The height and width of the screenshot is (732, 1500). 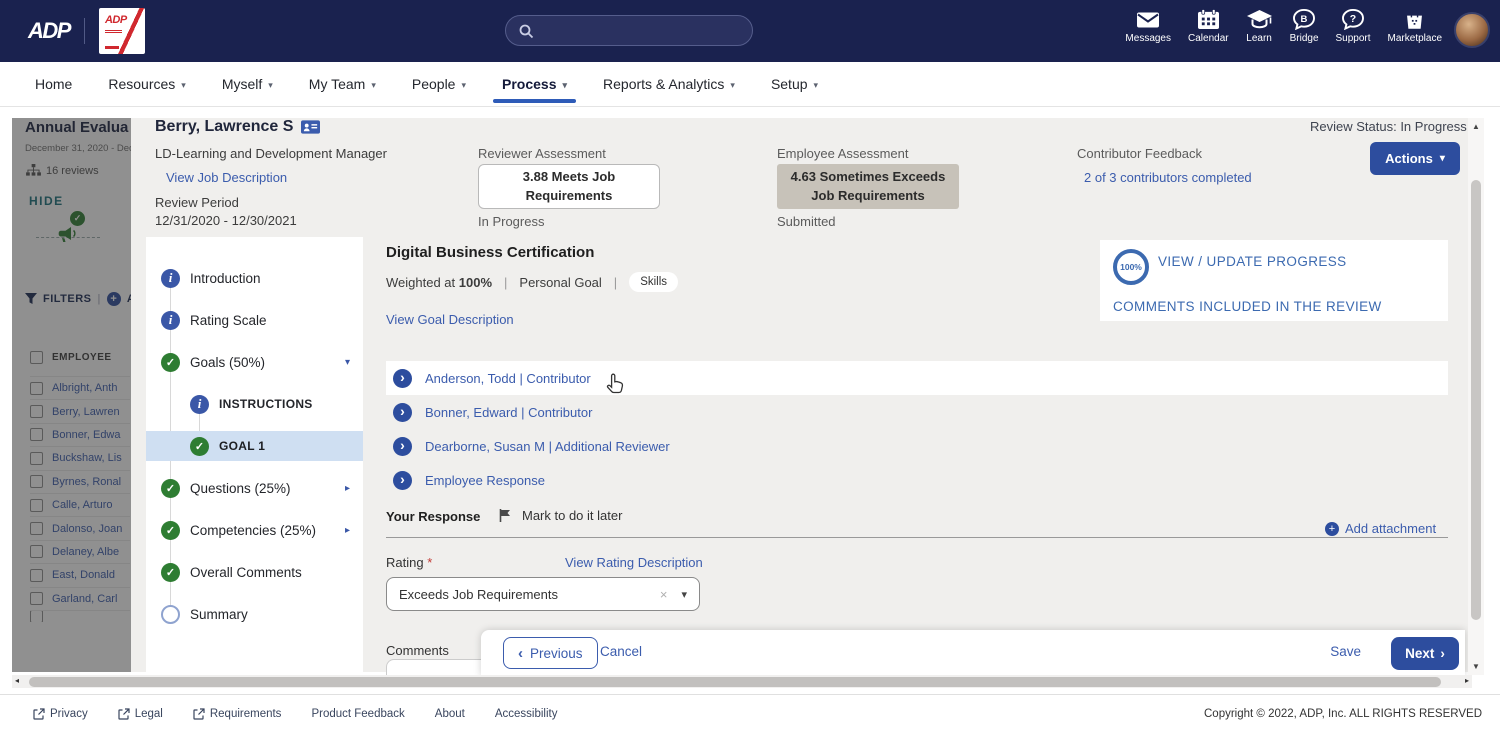 What do you see at coordinates (266, 404) in the screenshot?
I see `step-label: INSTRUCTIONS` at bounding box center [266, 404].